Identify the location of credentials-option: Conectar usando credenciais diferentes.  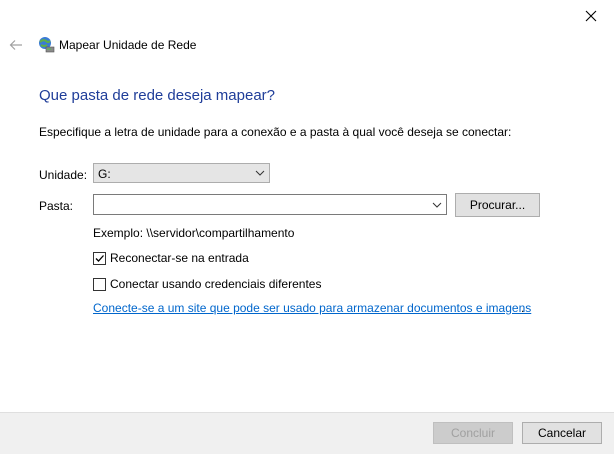
(207, 284).